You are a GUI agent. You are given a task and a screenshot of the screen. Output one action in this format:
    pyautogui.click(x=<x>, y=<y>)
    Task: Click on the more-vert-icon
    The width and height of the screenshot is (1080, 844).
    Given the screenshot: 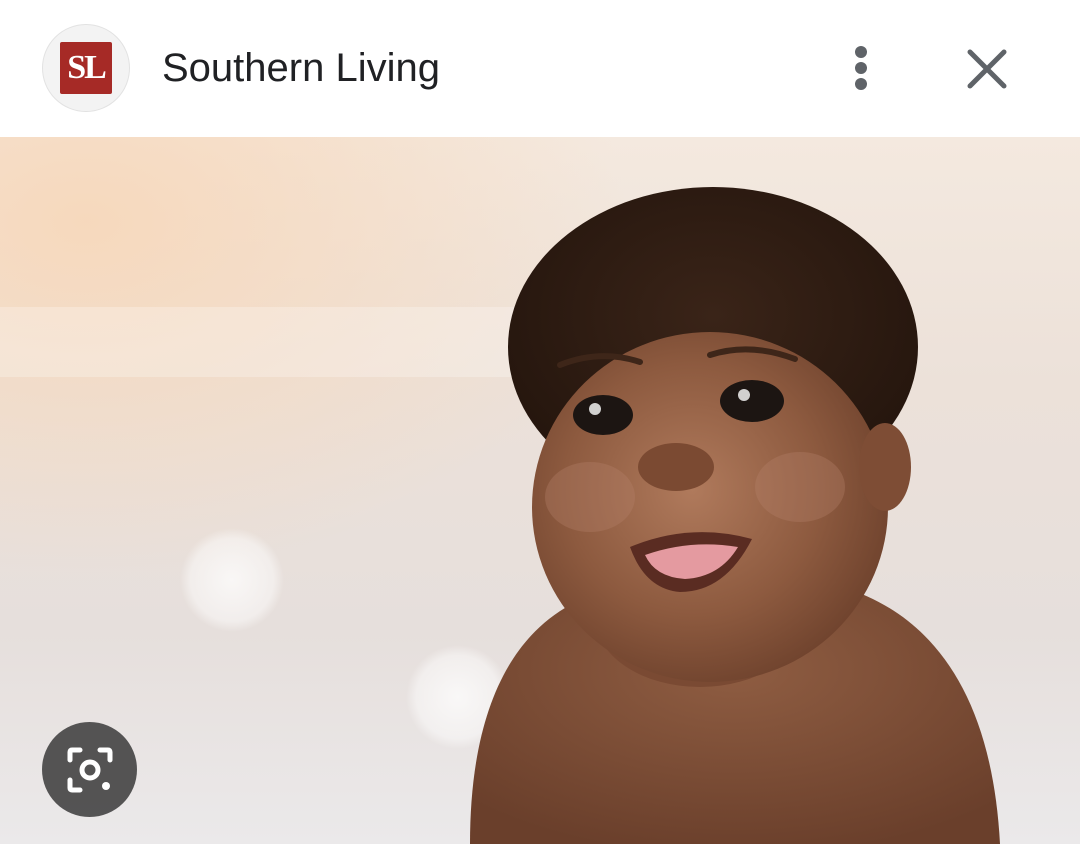 What is the action you would take?
    pyautogui.click(x=861, y=68)
    